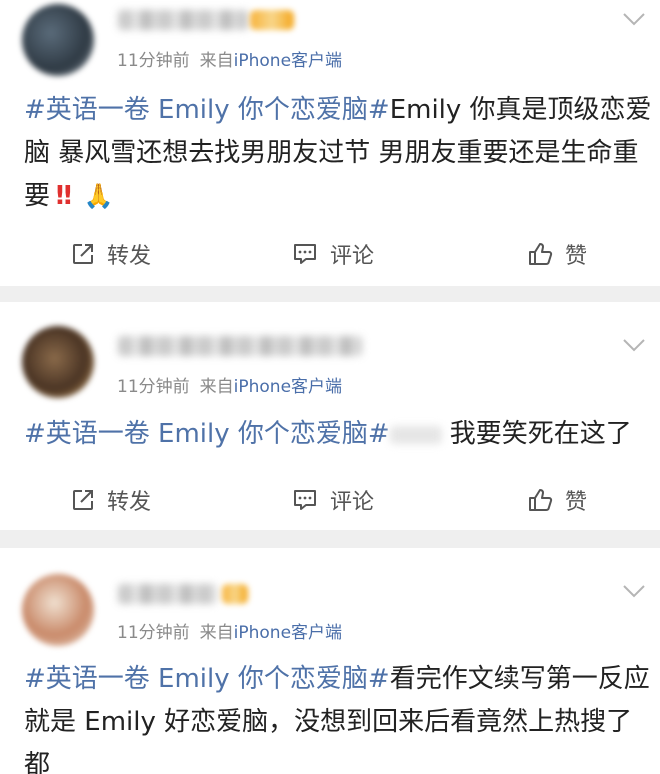  I want to click on content-line: Emily 你真是顶级恋爱, so click(520, 110).